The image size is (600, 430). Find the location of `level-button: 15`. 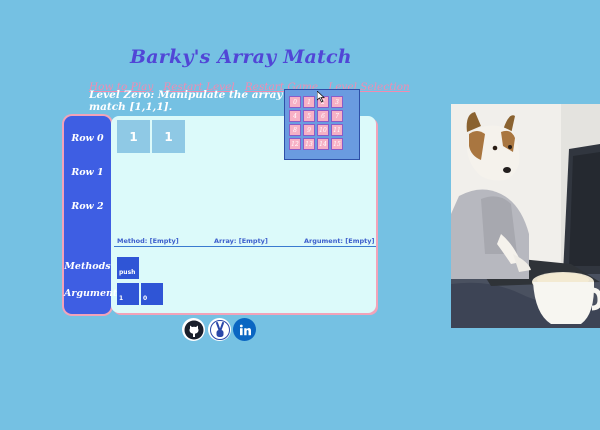

level-button: 15 is located at coordinates (337, 144).